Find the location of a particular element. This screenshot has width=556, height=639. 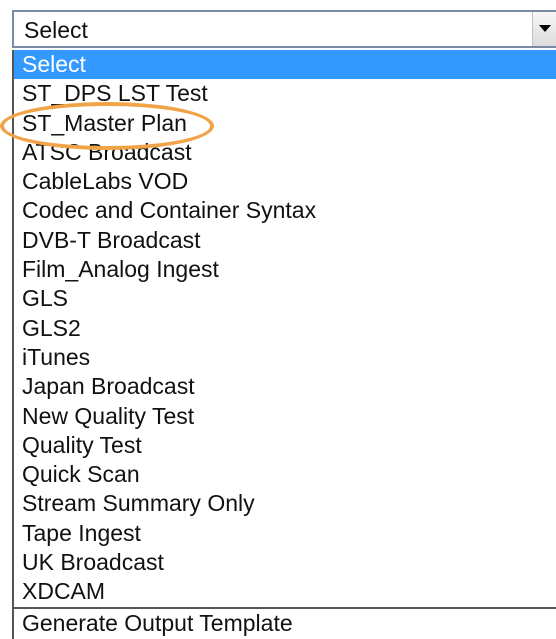

select-dropdown-button is located at coordinates (544, 29).